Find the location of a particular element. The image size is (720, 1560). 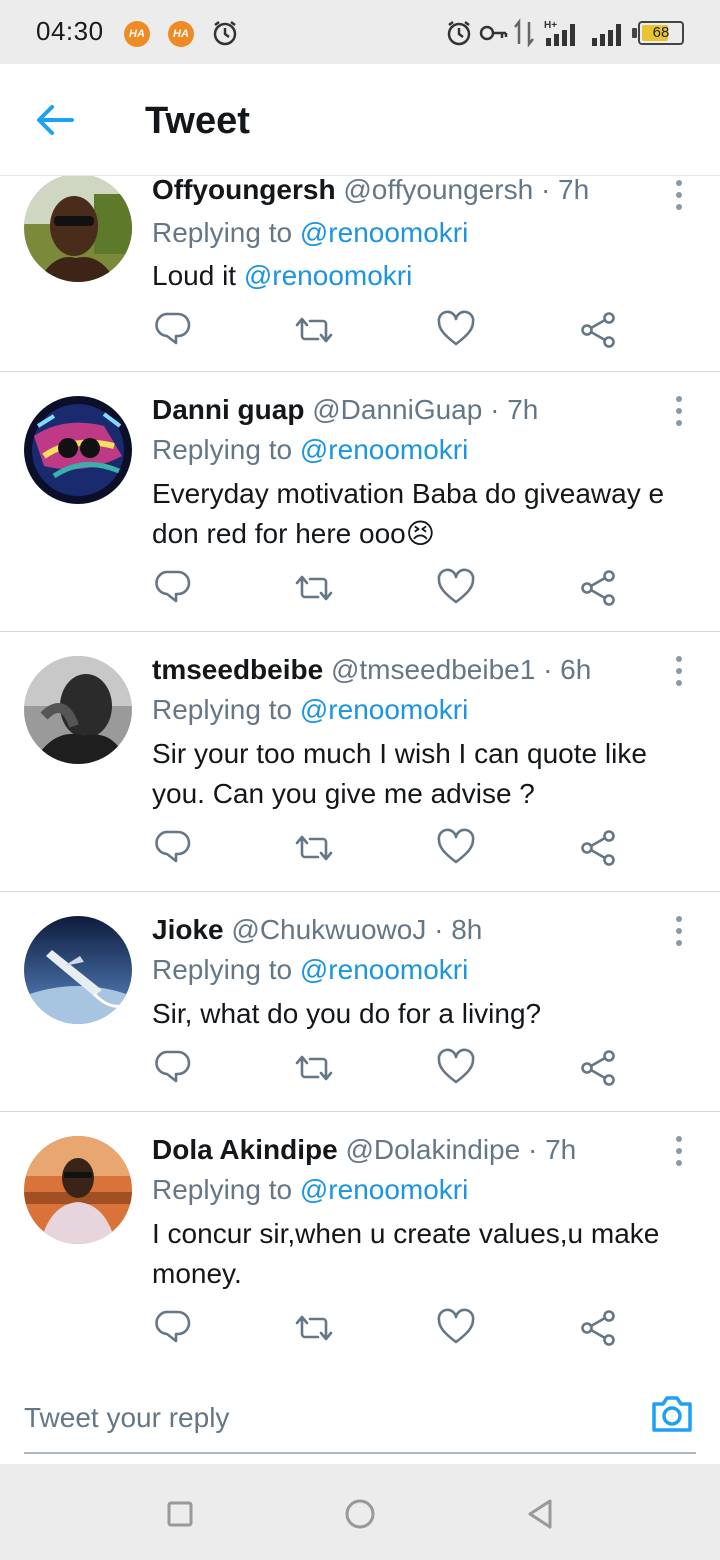

notification-badge-icon: HA is located at coordinates (181, 34).